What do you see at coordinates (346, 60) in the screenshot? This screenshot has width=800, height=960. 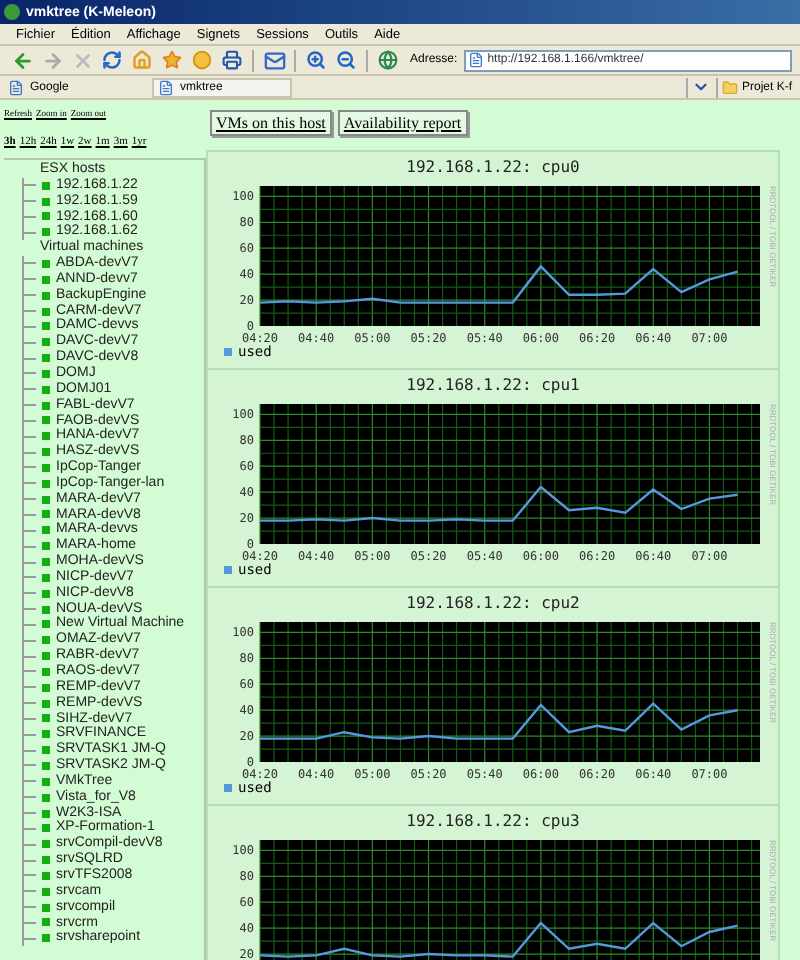 I see `zoom-out-icon` at bounding box center [346, 60].